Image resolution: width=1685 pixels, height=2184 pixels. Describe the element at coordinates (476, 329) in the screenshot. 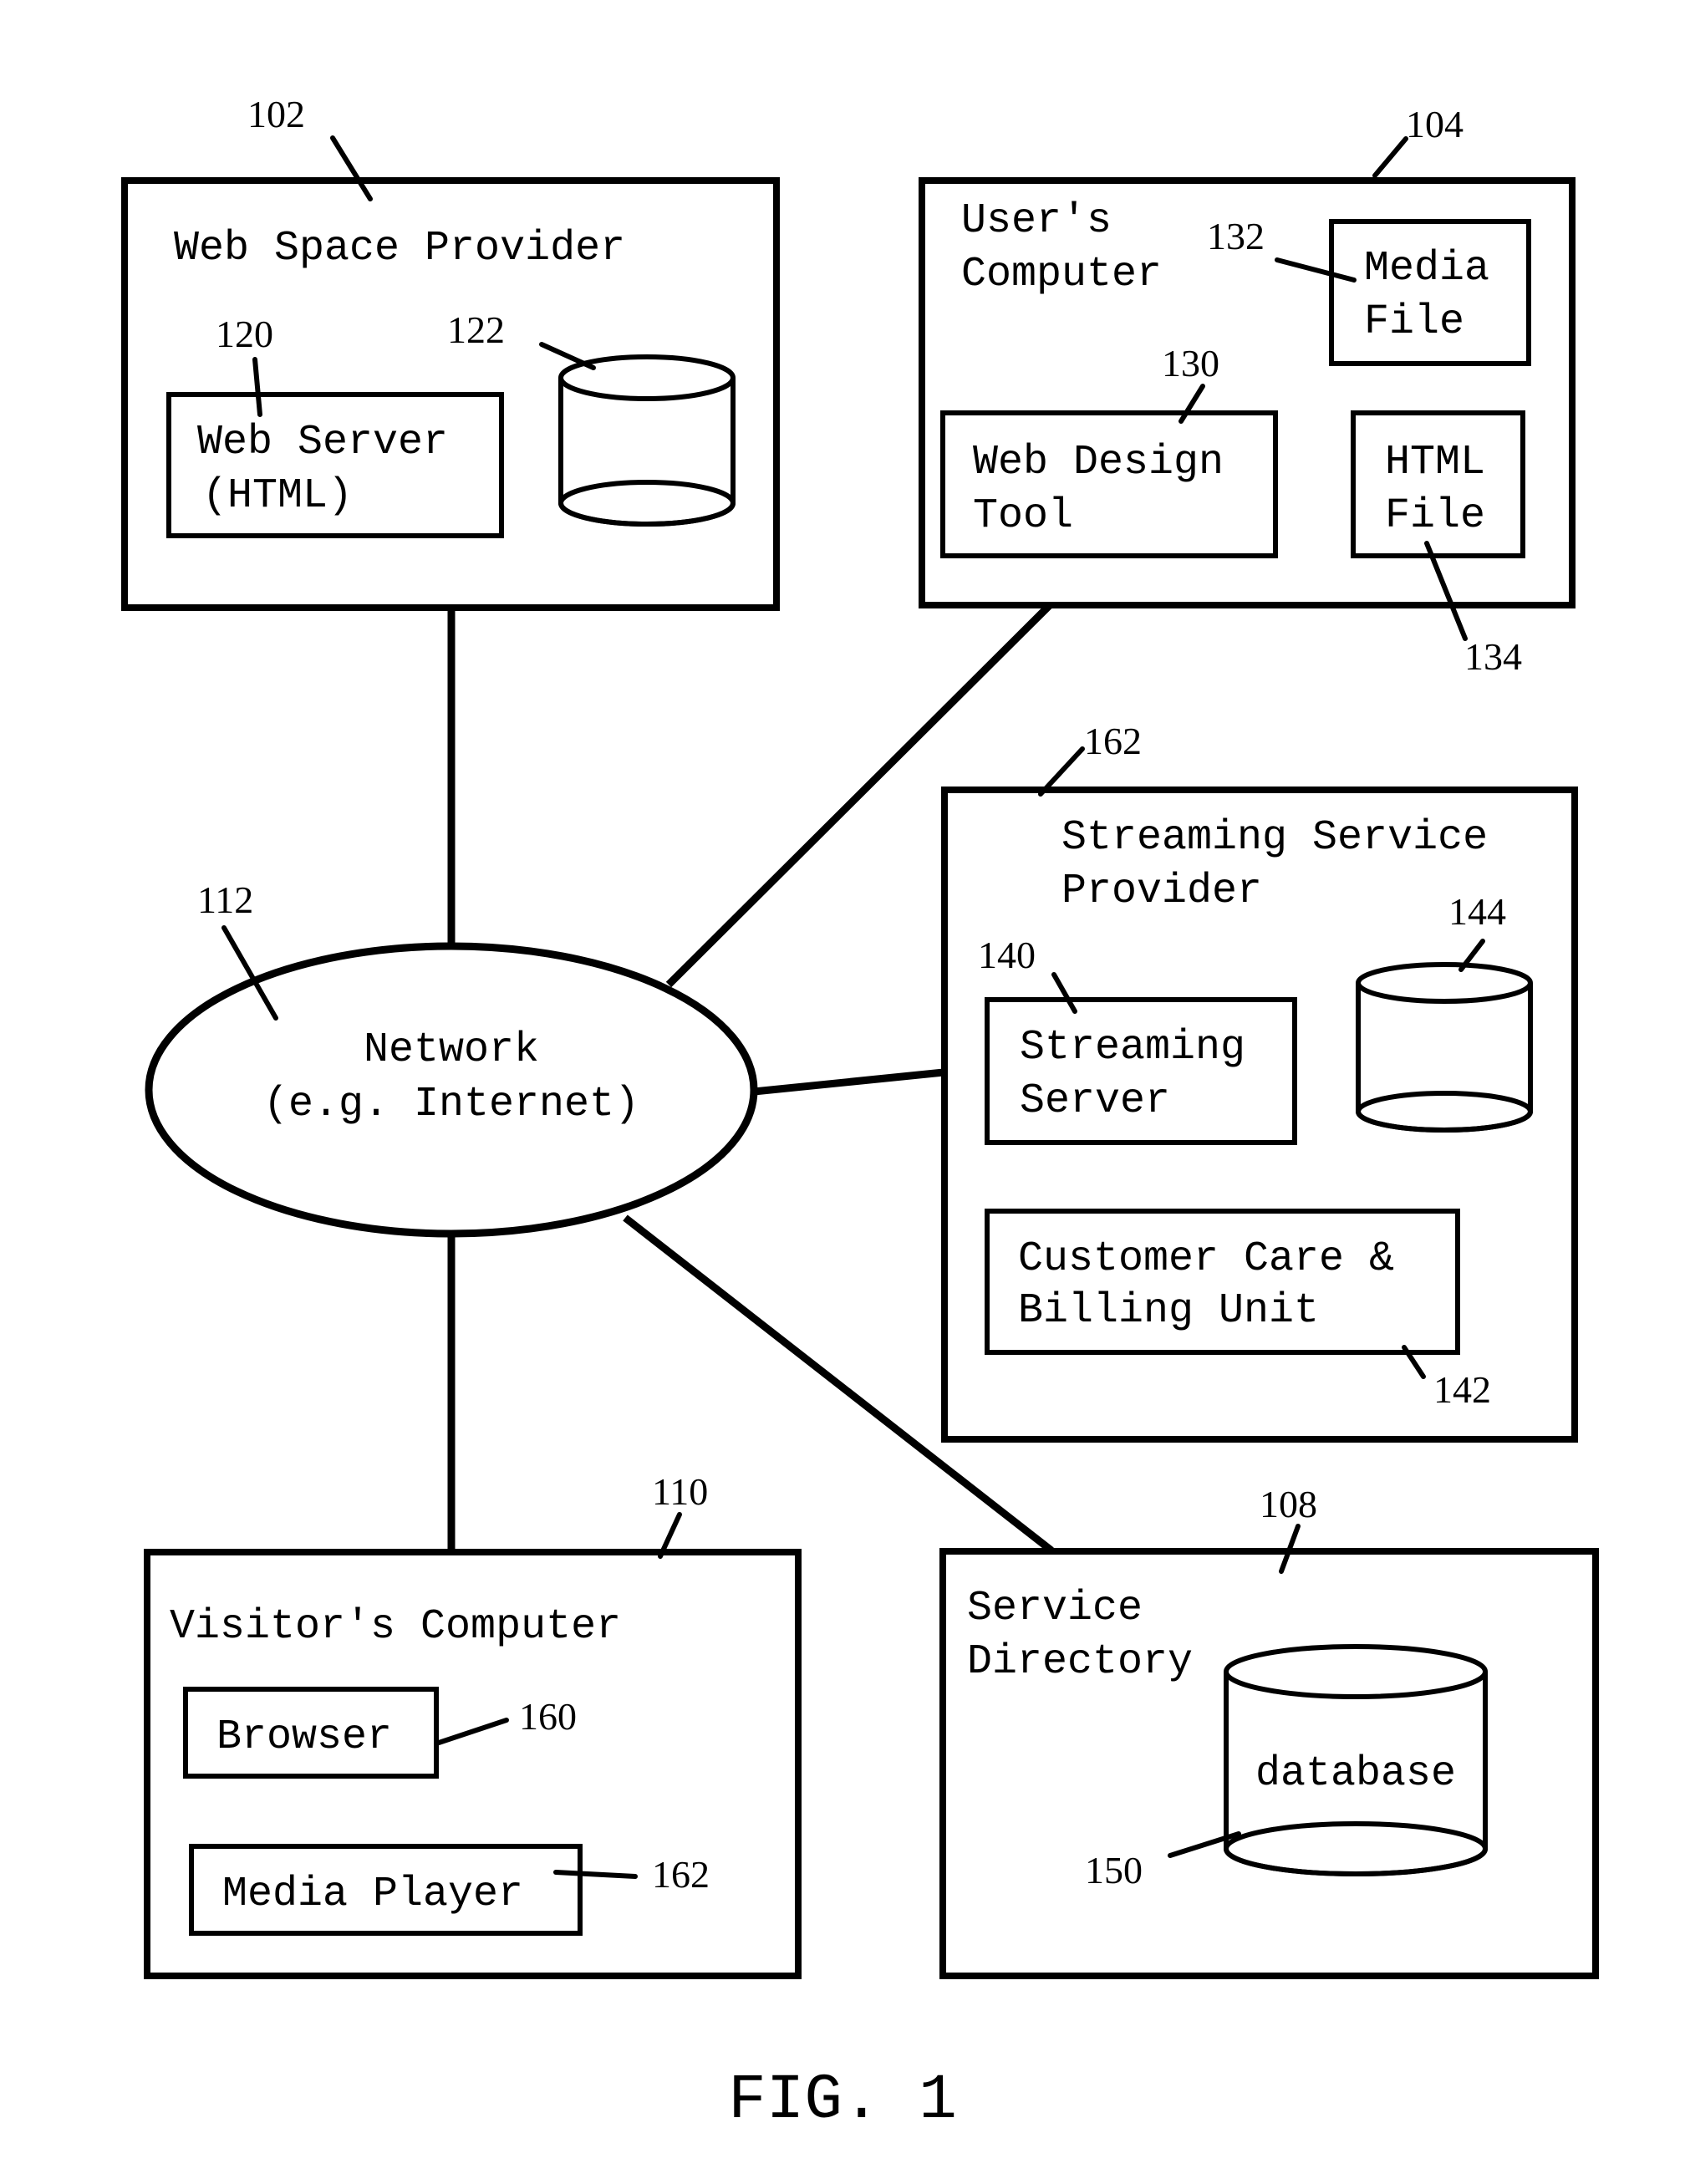

I see `web-storage-ref-number: 122` at that location.